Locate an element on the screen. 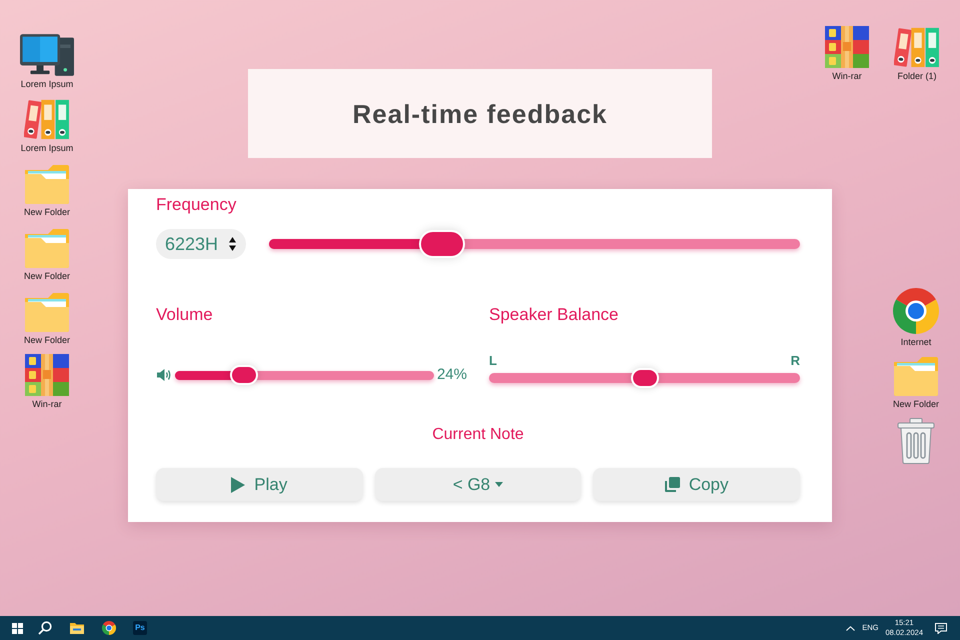 The width and height of the screenshot is (960, 640). frequency-label: Frequency is located at coordinates (196, 205).